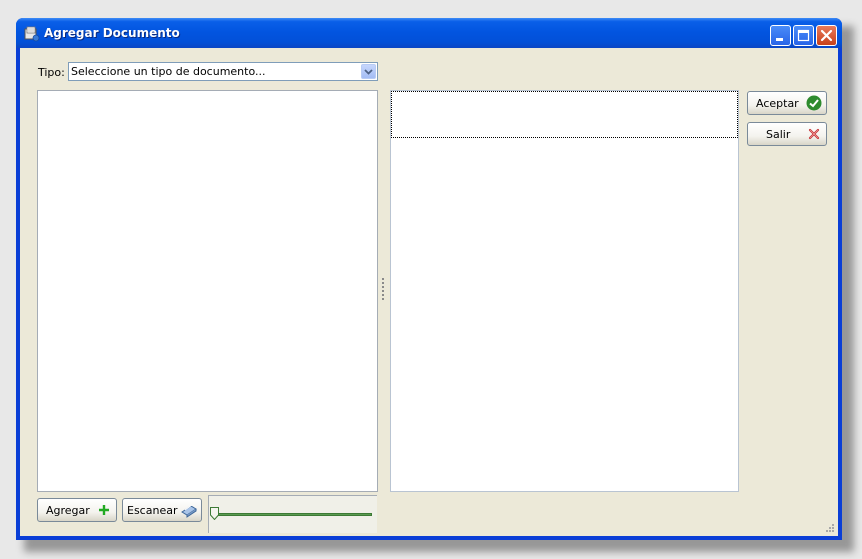 The width and height of the screenshot is (862, 559). I want to click on resize-grip-icon, so click(829, 527).